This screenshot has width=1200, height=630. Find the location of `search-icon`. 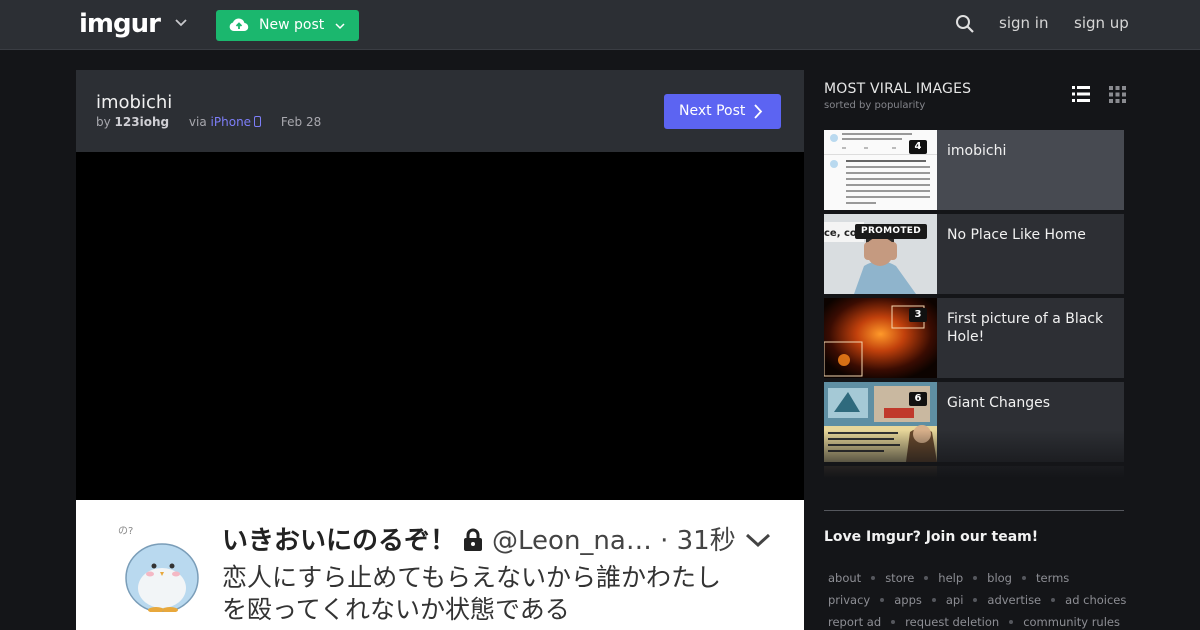

search-icon is located at coordinates (965, 24).